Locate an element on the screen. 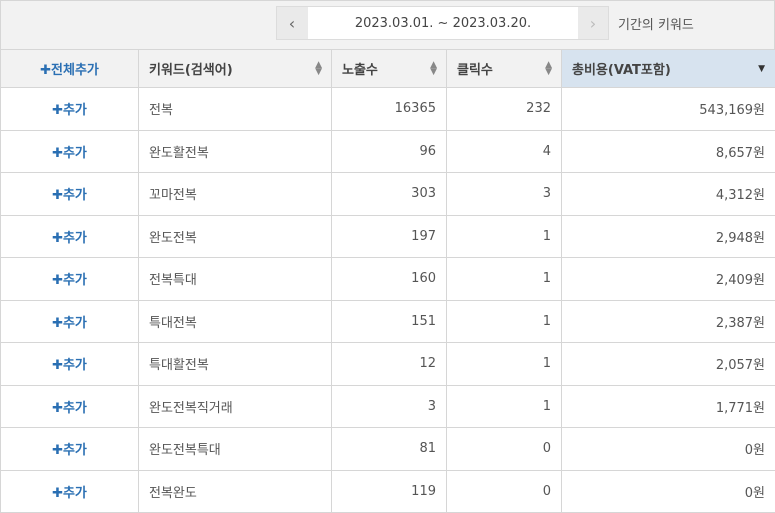  keyword-cell: 완도전복특대 is located at coordinates (235, 449).